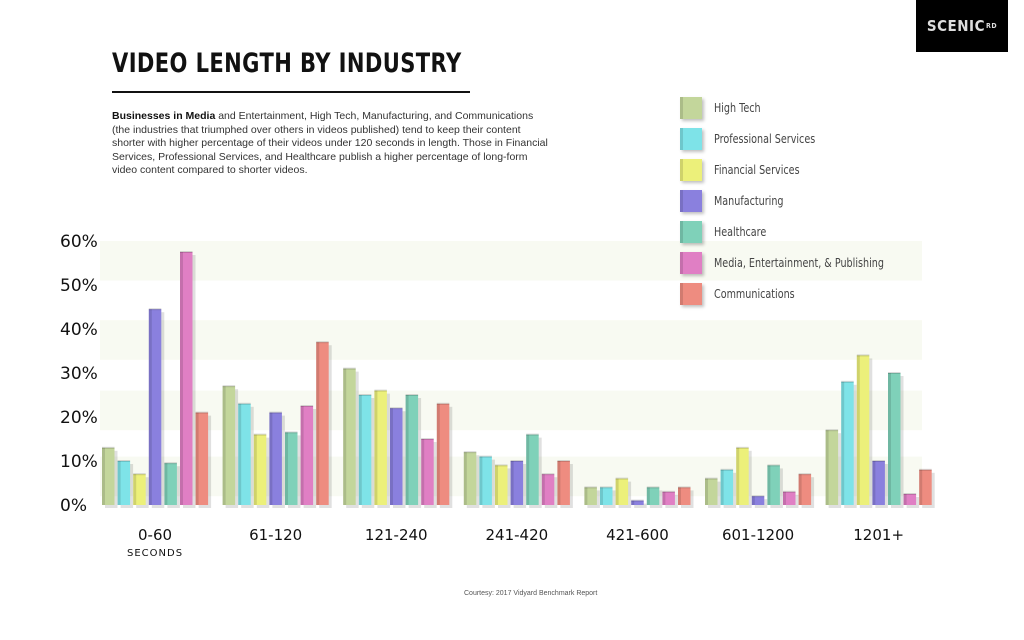 Image resolution: width=1024 pixels, height=640 pixels. Describe the element at coordinates (740, 231) in the screenshot. I see `legend-label: Healthcare` at that location.